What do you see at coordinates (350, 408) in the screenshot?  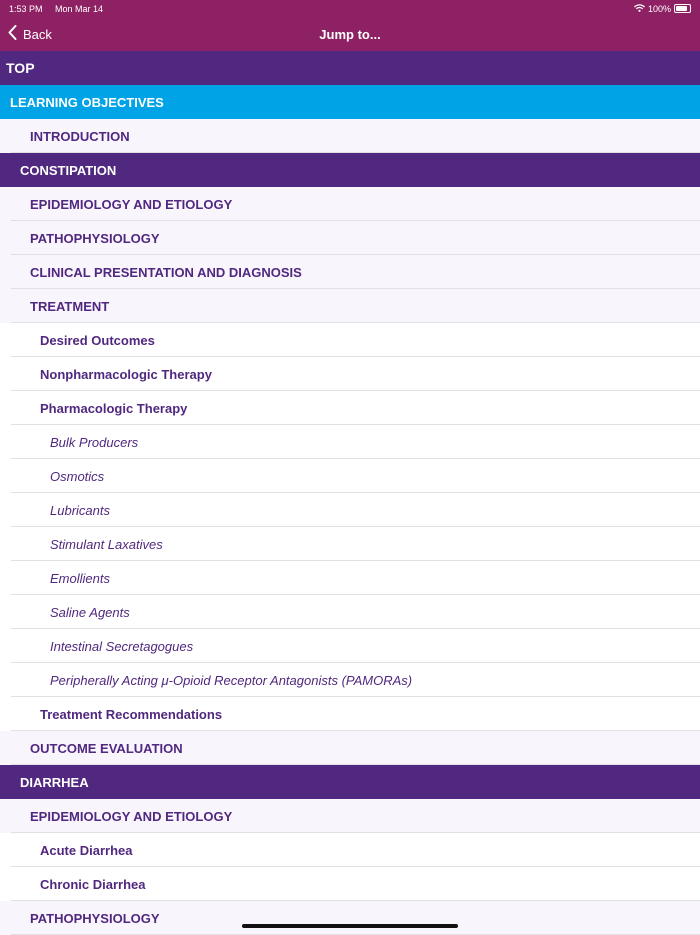 I see `toc-item: Pharmacologic Therapy` at bounding box center [350, 408].